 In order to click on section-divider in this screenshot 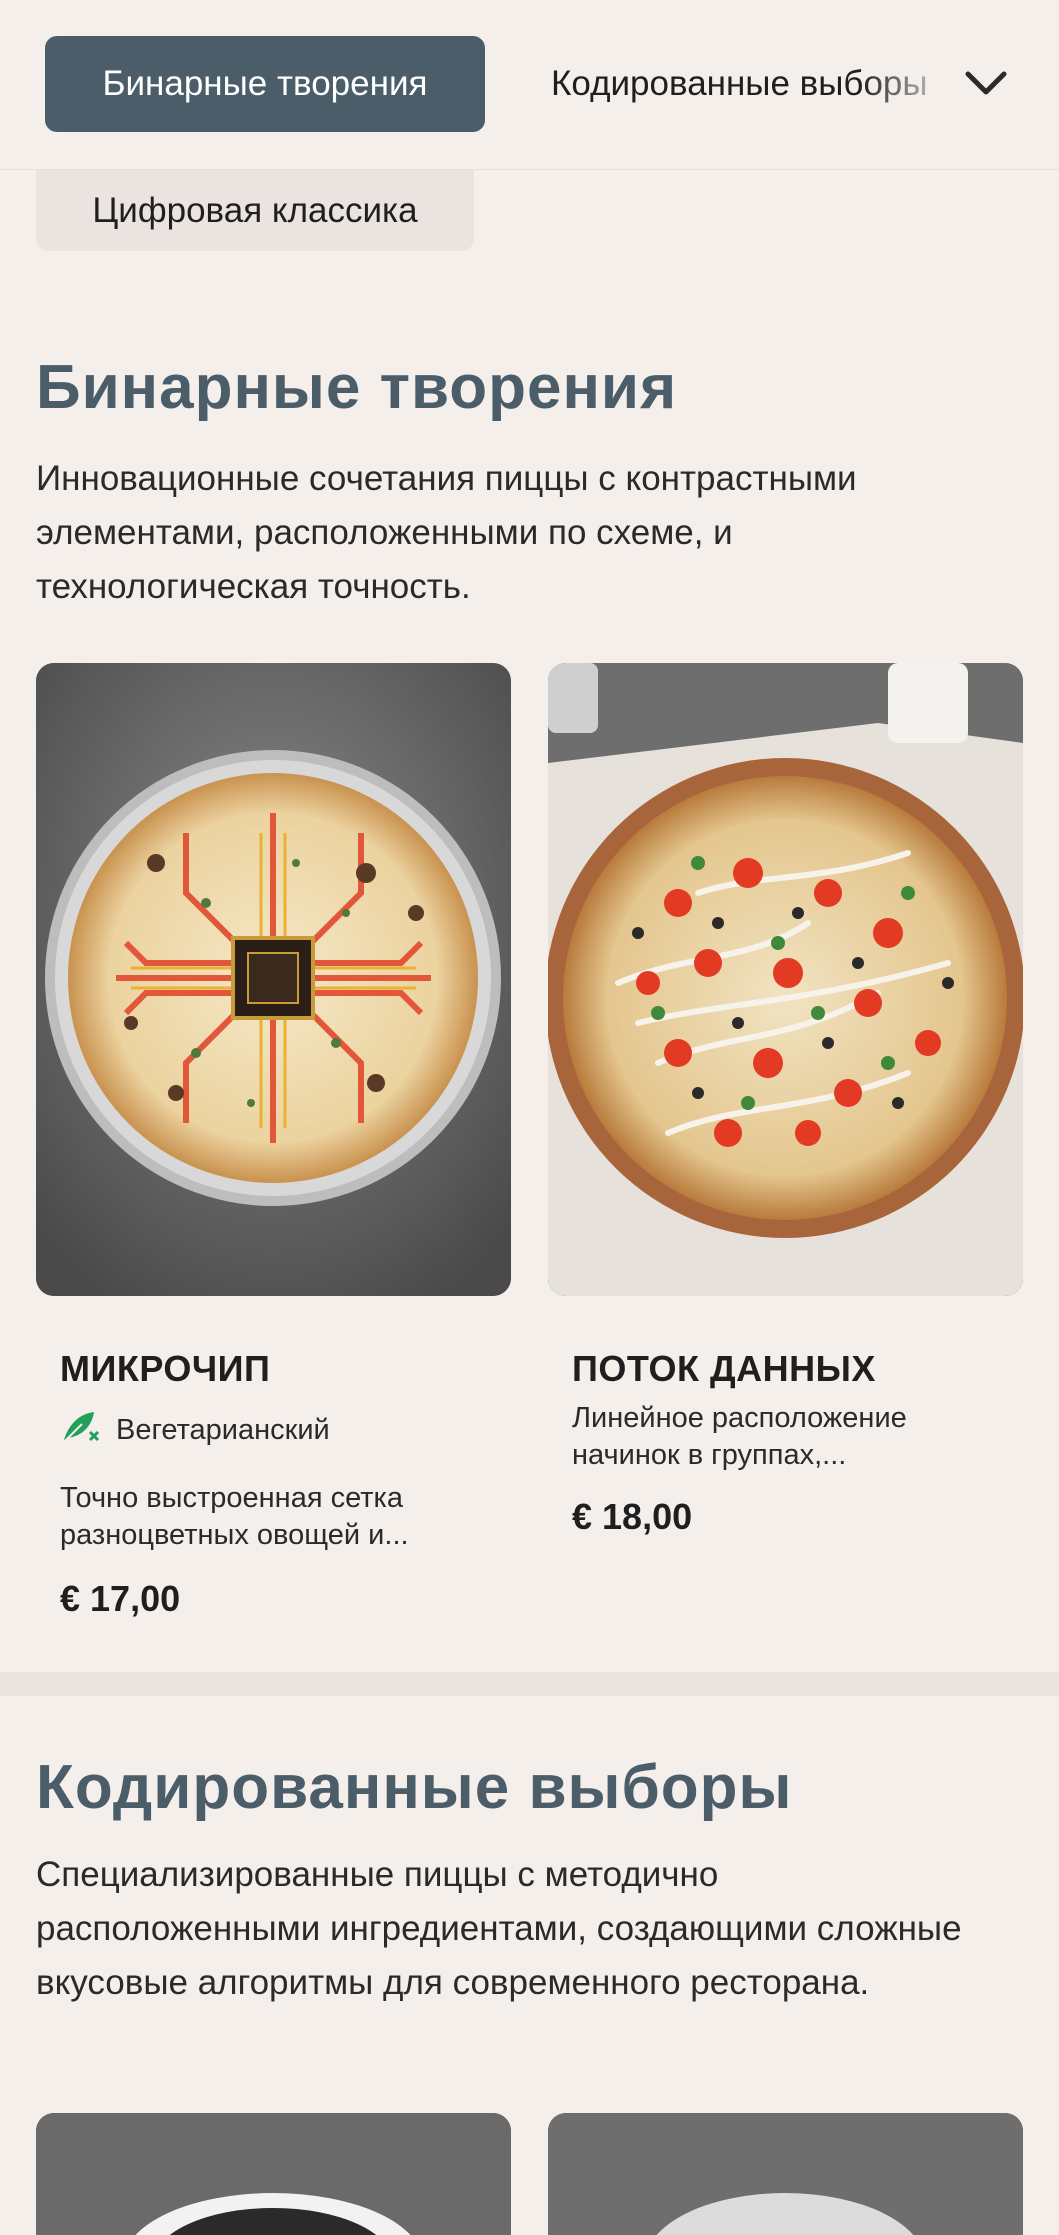, I will do `click(529, 1684)`.